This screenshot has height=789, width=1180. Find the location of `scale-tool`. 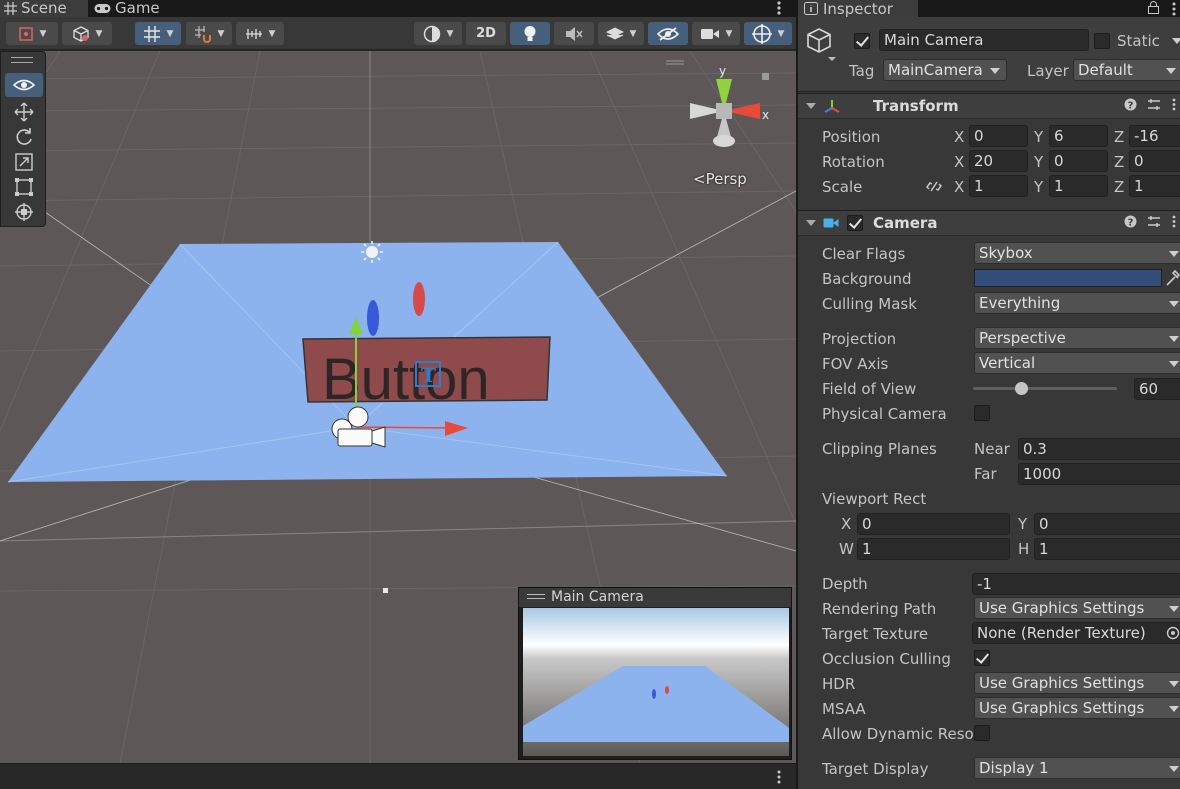

scale-tool is located at coordinates (24, 162).